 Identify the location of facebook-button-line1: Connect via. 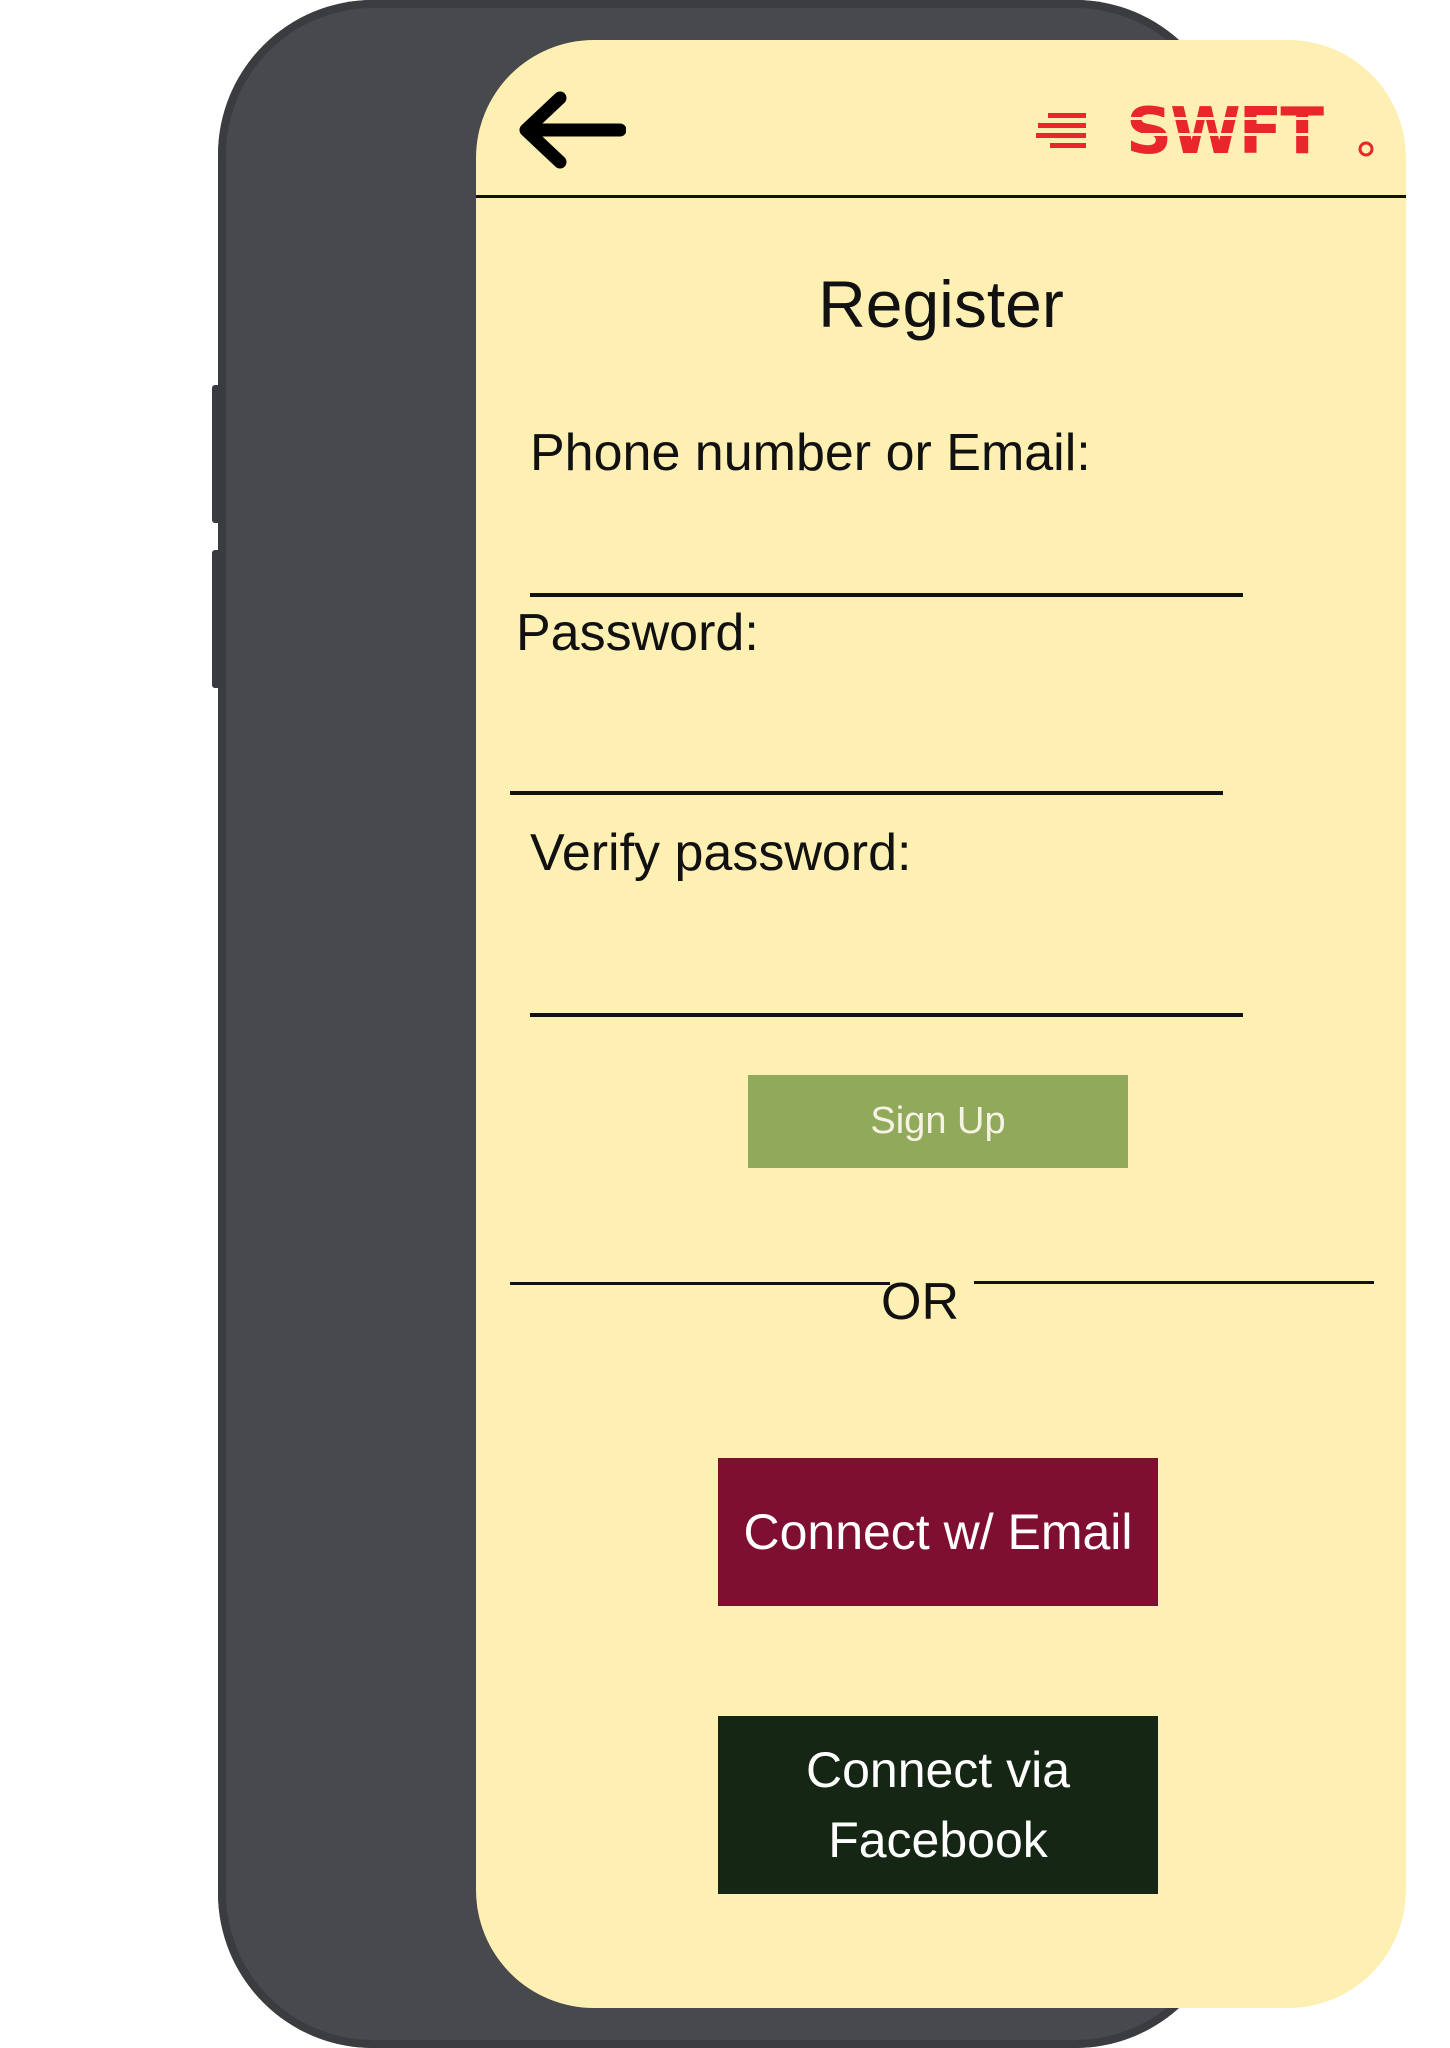
(938, 1770).